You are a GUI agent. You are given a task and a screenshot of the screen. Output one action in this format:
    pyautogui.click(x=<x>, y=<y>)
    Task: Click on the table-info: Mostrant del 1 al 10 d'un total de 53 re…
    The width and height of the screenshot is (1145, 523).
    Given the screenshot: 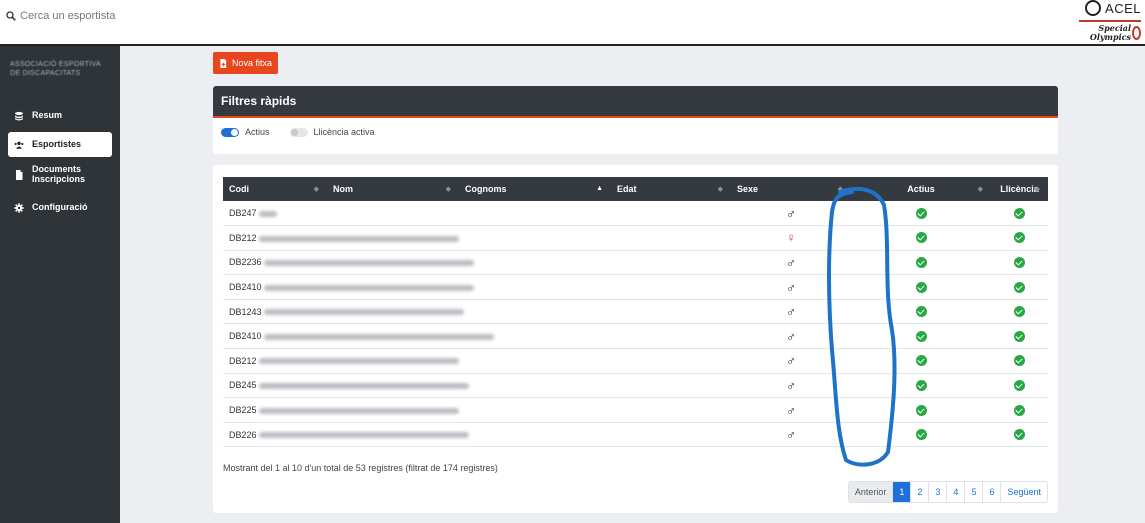 What is the action you would take?
    pyautogui.click(x=360, y=468)
    